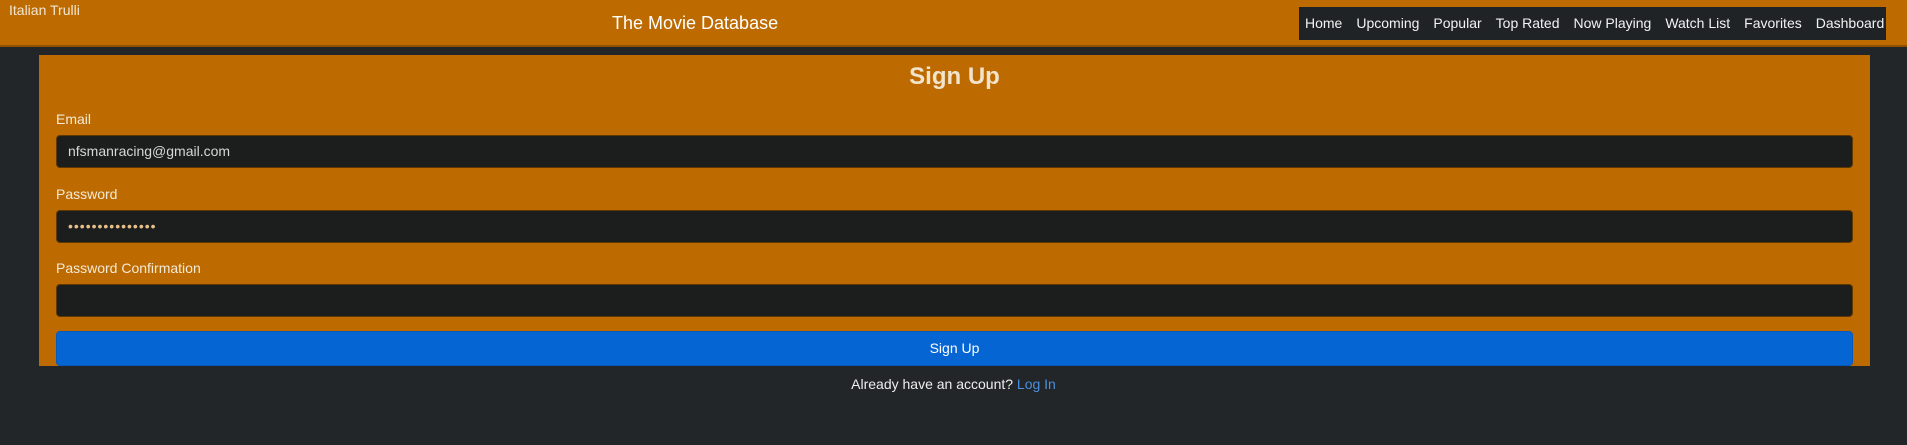 The height and width of the screenshot is (445, 1907). Describe the element at coordinates (1697, 23) in the screenshot. I see `nav-item-watch-list: Watch List` at that location.